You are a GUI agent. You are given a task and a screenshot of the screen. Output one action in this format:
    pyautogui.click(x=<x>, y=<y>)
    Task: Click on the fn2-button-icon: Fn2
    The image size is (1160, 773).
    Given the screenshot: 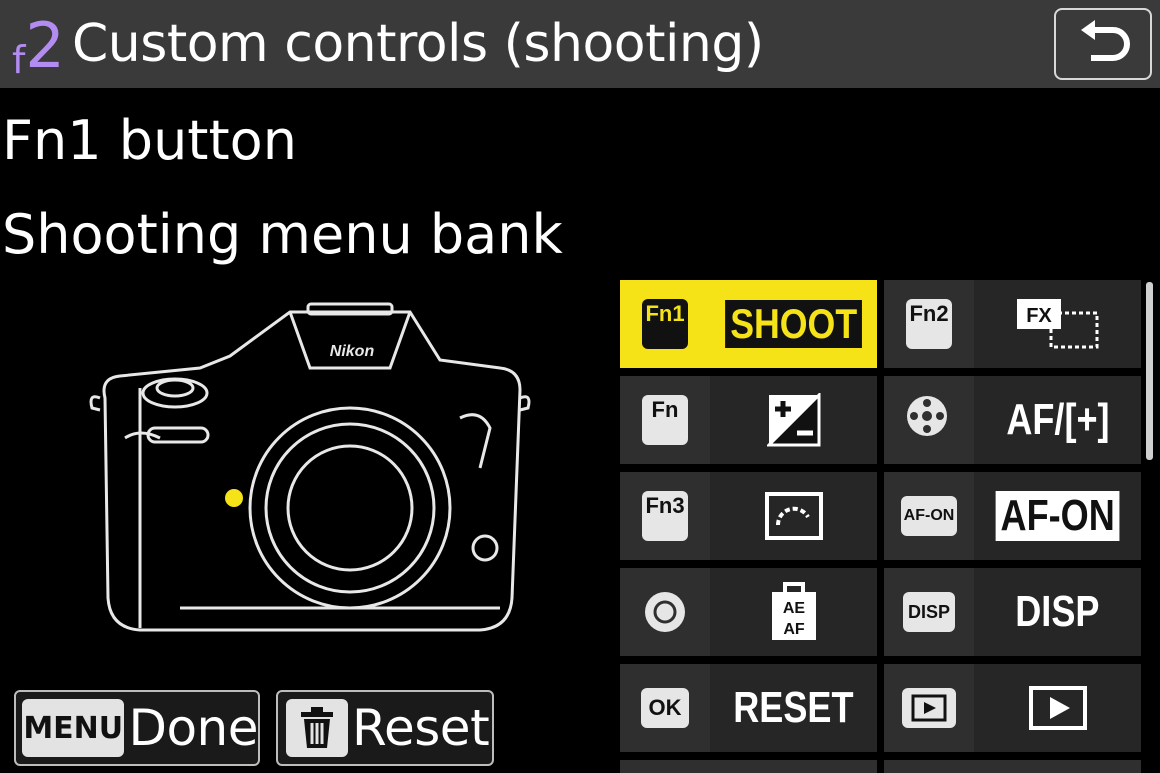 What is the action you would take?
    pyautogui.click(x=929, y=324)
    